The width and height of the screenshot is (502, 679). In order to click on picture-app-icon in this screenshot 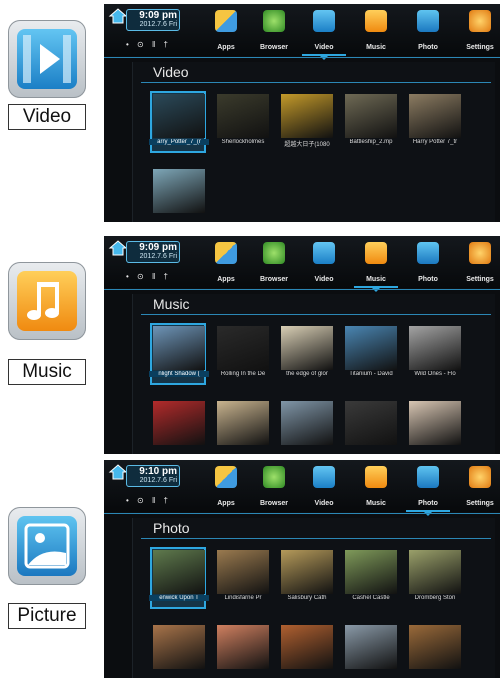, I will do `click(47, 546)`.